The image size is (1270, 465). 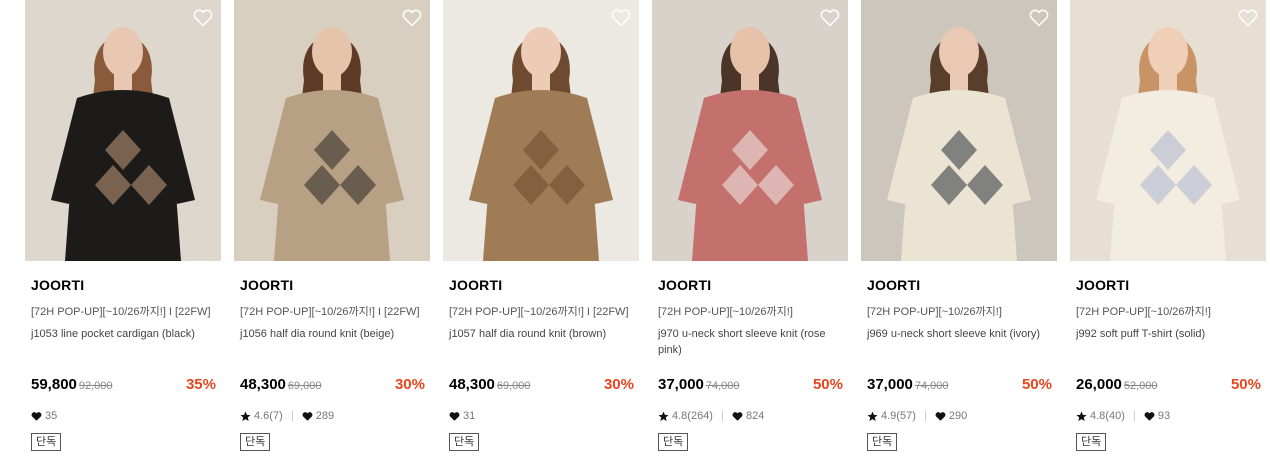 What do you see at coordinates (124, 334) in the screenshot?
I see `product-name: j1053 line pocket cardigan (black)` at bounding box center [124, 334].